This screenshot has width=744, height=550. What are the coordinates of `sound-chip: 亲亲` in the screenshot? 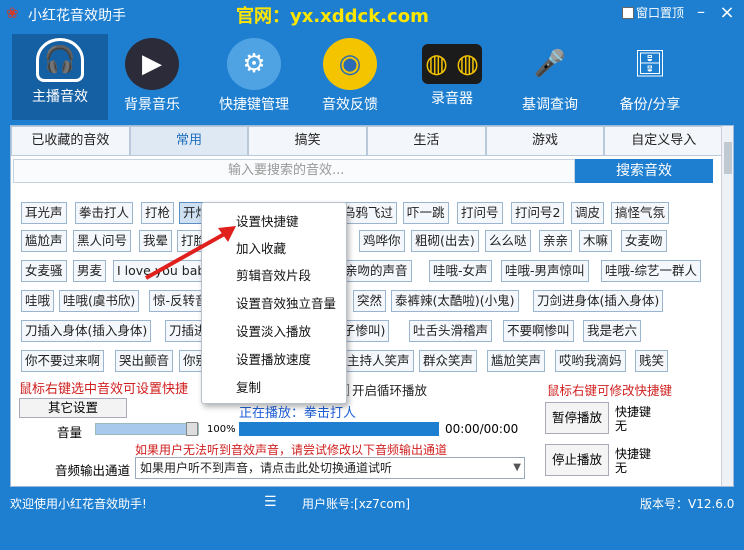 It's located at (556, 241).